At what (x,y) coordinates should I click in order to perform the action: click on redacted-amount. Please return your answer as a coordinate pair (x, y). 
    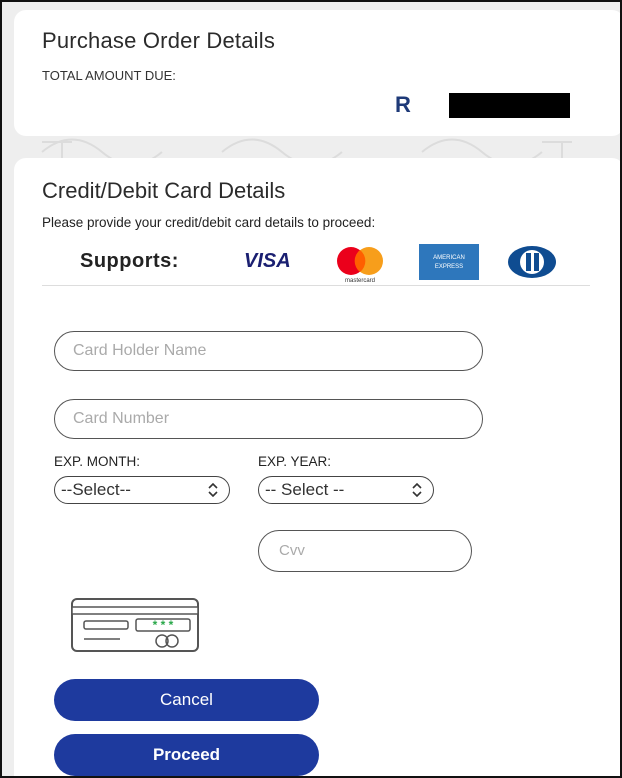
    Looking at the image, I should click on (509, 105).